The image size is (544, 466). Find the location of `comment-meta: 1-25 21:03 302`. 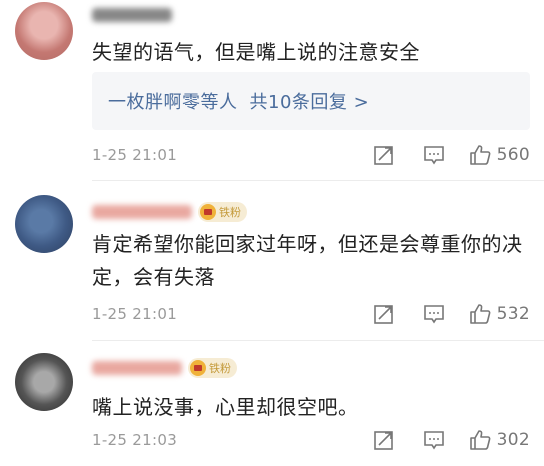

comment-meta: 1-25 21:03 302 is located at coordinates (311, 440).